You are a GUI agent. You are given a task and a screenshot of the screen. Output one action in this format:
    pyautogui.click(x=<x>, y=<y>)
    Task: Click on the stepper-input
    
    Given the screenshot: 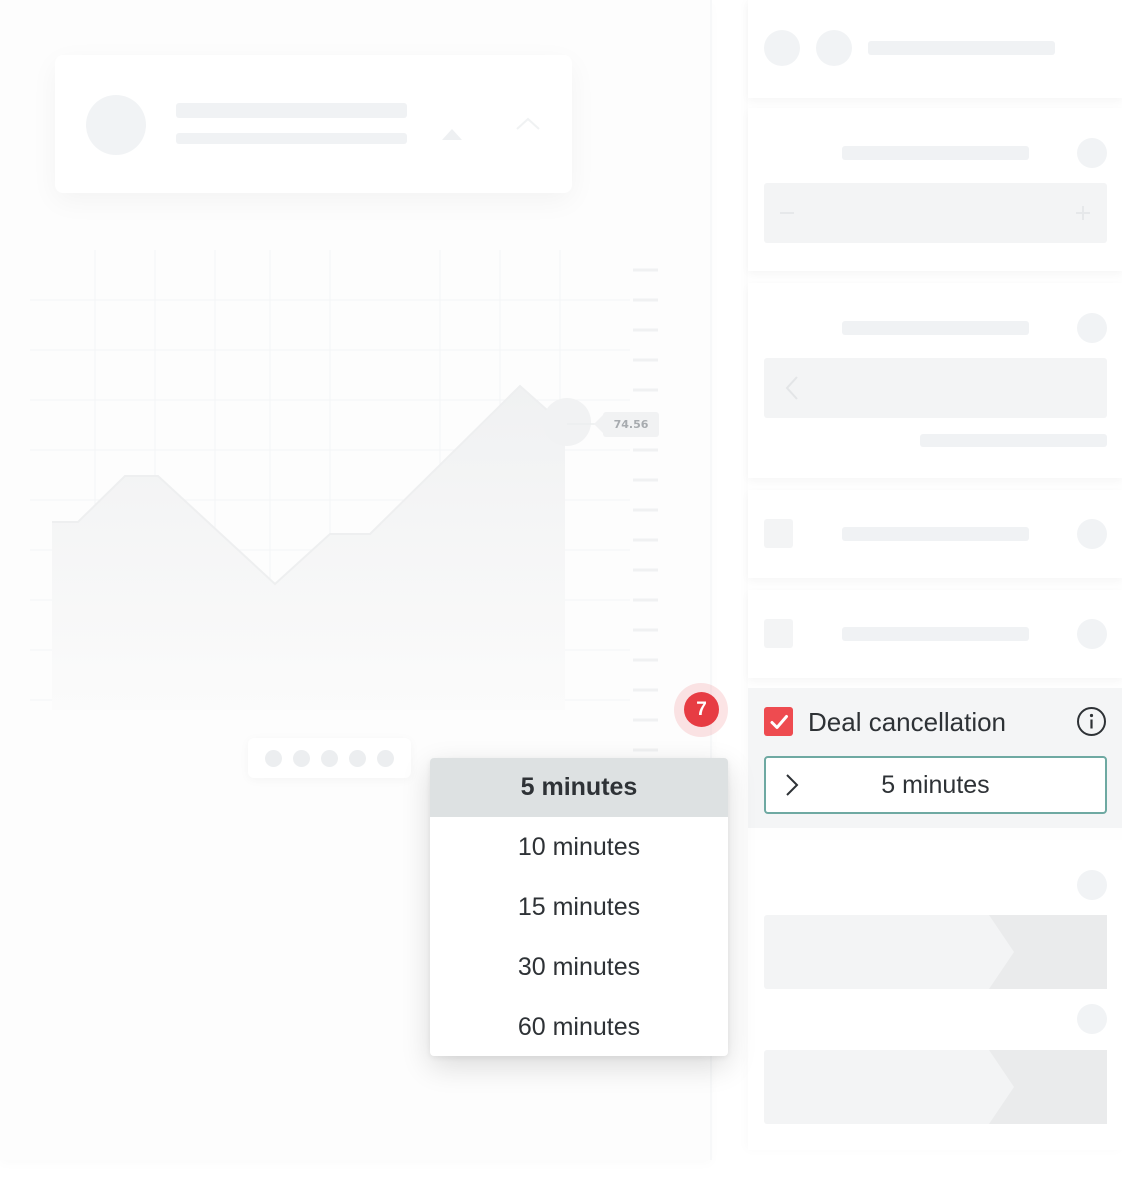 What is the action you would take?
    pyautogui.click(x=935, y=213)
    